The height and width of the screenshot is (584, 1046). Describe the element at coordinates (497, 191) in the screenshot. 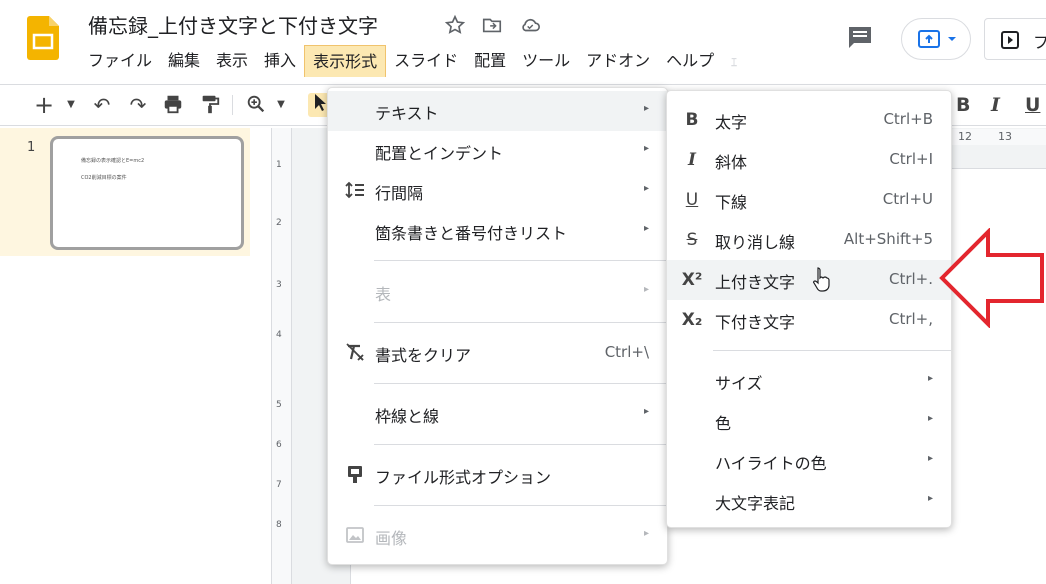

I see `menu-item-line-spacing: 行間隔 ▸` at that location.